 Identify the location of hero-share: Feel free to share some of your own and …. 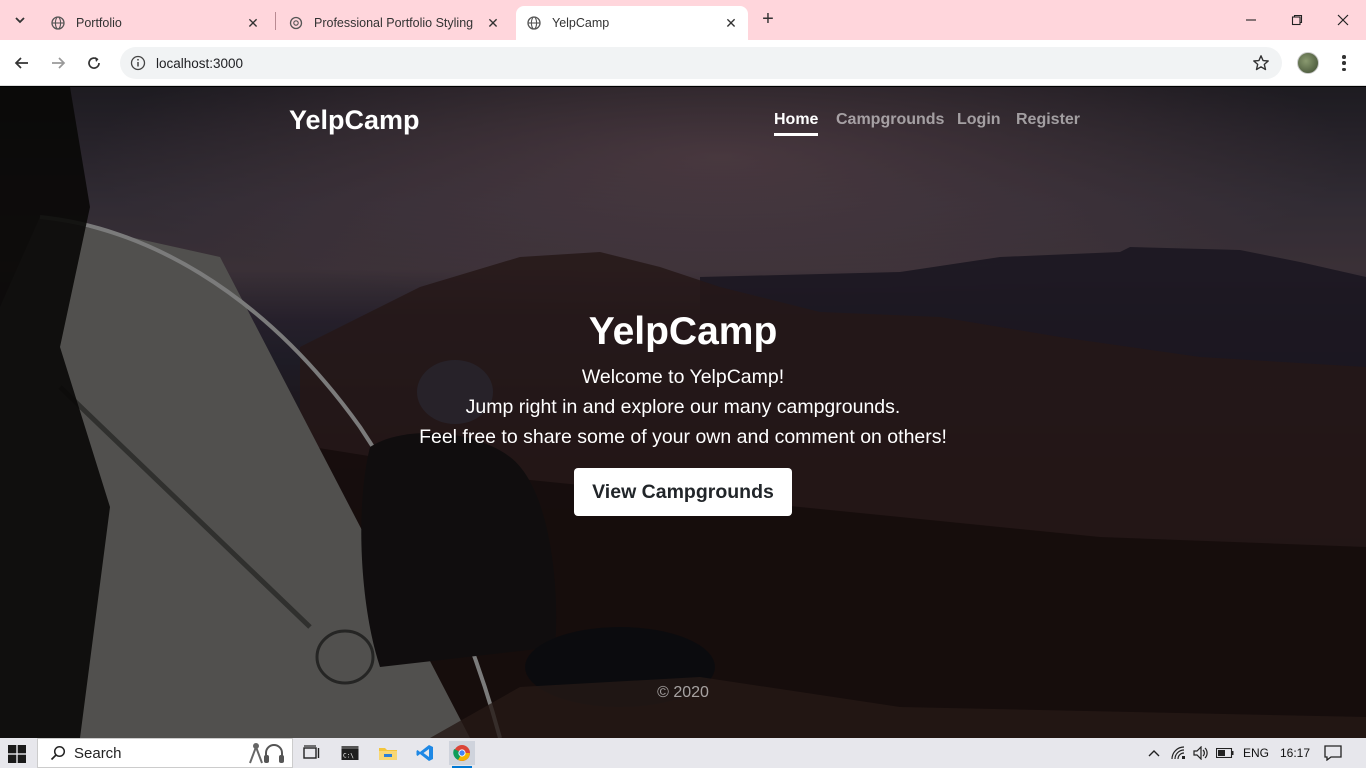
(683, 437).